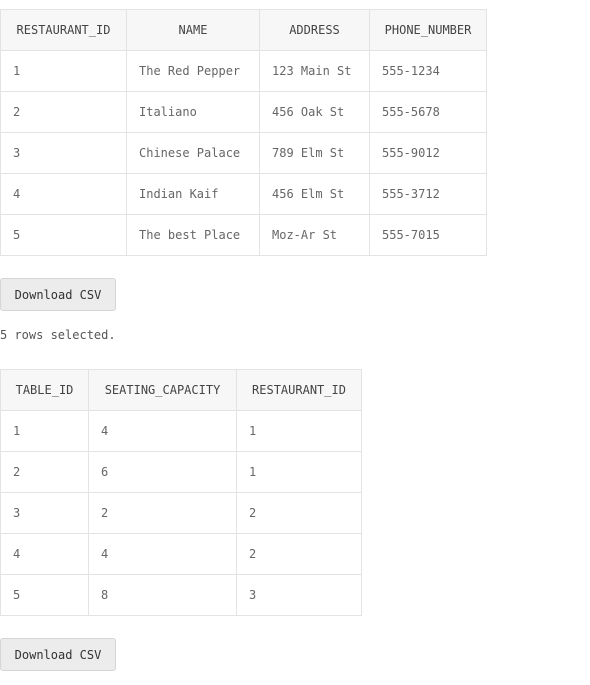  I want to click on table-header-row: TABLE_ID SEATING_CAPACITY RESTAURANT_ID, so click(181, 390).